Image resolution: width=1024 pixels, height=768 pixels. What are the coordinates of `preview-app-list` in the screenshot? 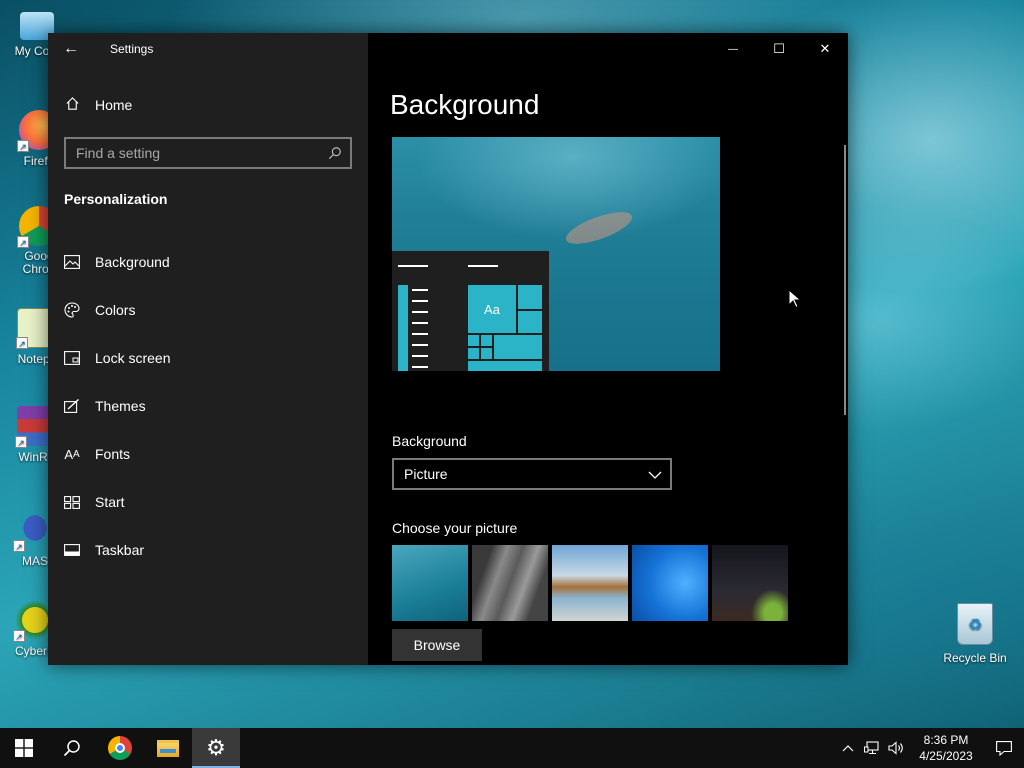 It's located at (403, 328).